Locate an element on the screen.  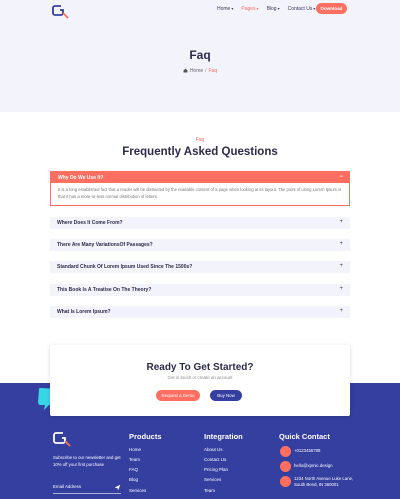
mail-icon is located at coordinates (285, 466).